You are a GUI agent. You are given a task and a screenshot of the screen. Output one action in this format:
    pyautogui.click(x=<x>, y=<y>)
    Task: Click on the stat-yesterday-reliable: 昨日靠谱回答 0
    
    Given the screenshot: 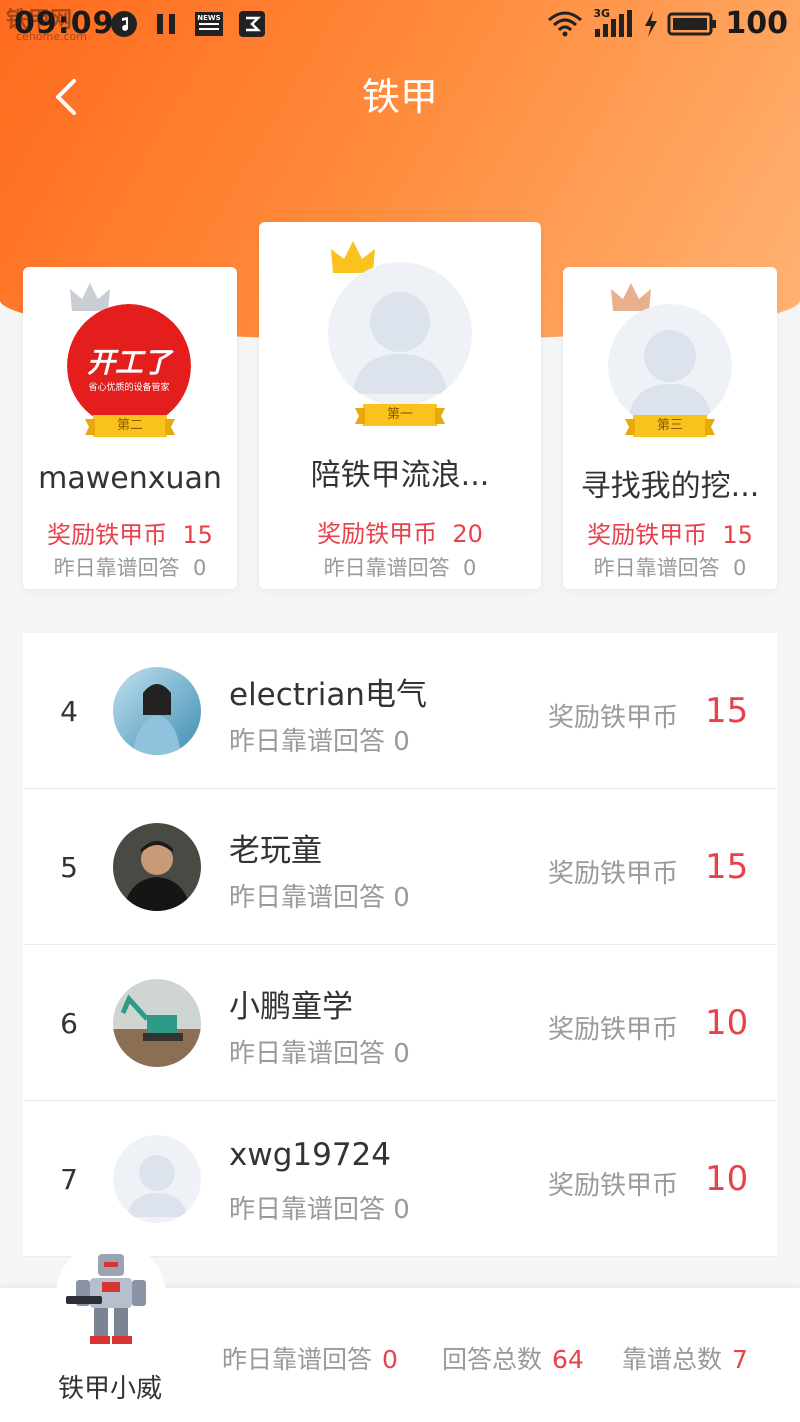 What is the action you would take?
    pyautogui.click(x=310, y=1359)
    